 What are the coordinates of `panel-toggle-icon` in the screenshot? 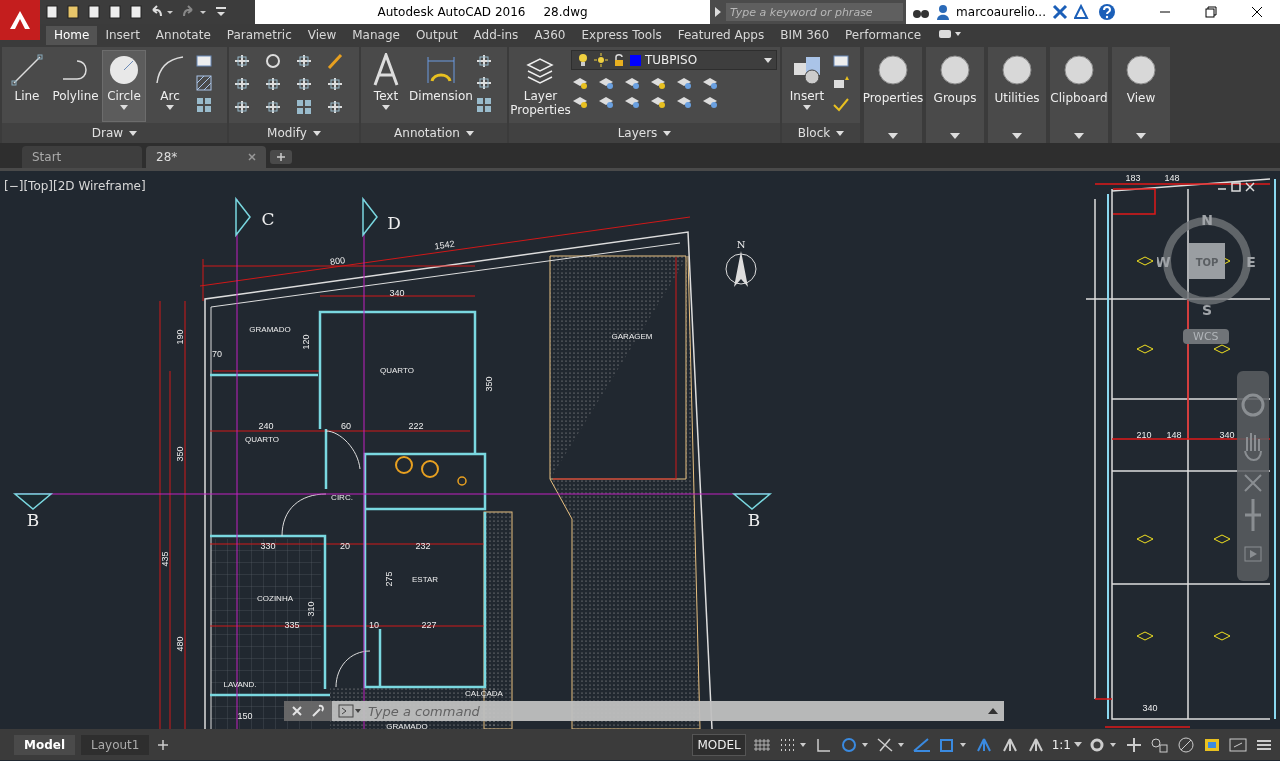 It's located at (950, 34).